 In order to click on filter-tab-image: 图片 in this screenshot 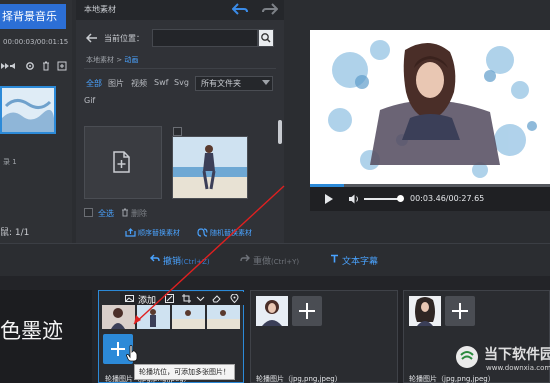, I will do `click(116, 83)`.